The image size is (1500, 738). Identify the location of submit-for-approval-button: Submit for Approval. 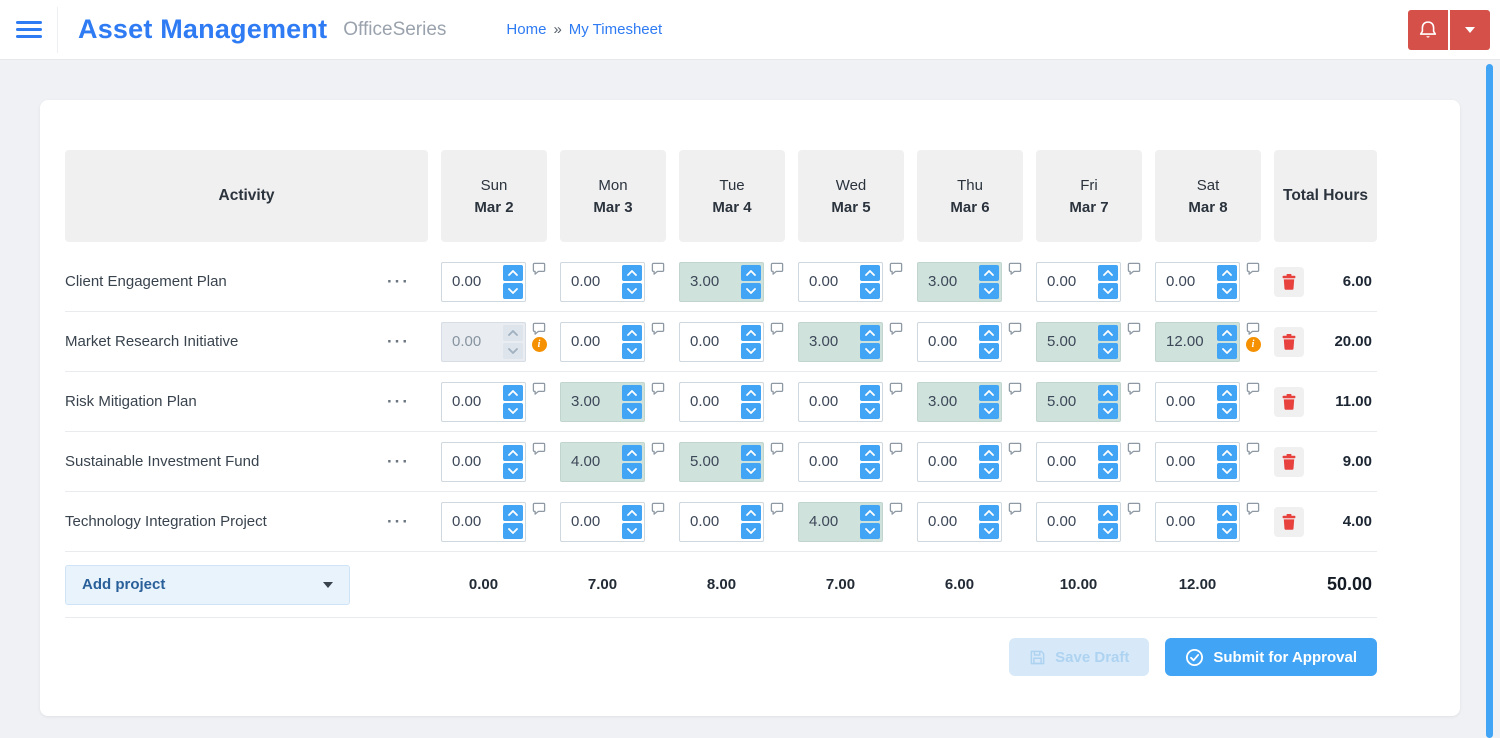
(1271, 657).